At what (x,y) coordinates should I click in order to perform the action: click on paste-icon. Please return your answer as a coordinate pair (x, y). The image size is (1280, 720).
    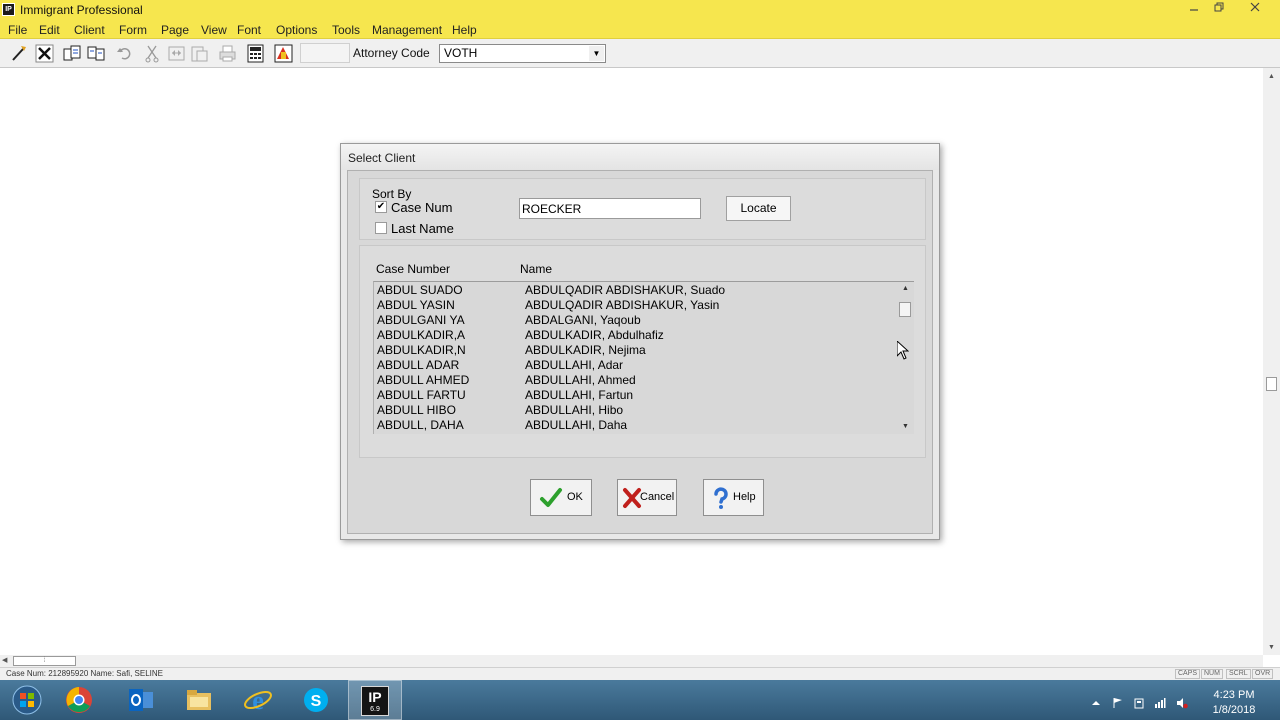
    Looking at the image, I should click on (199, 54).